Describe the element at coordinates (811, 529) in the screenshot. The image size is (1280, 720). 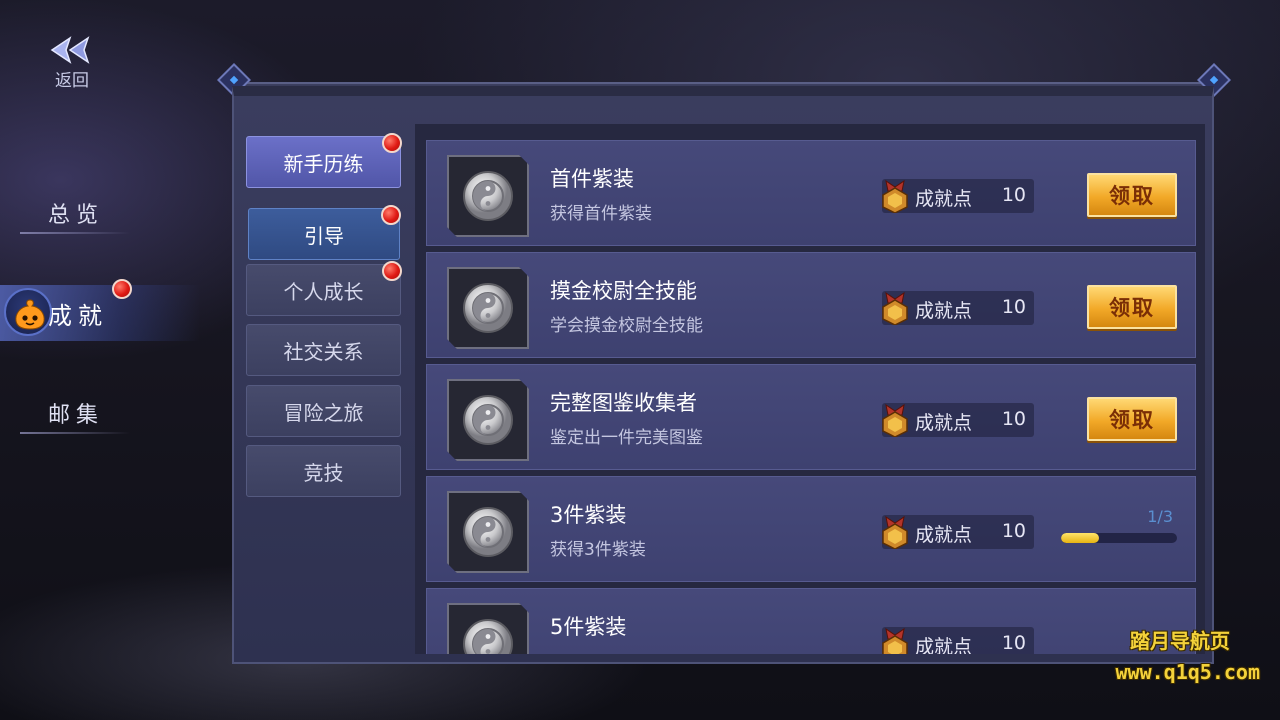
I see `achievement-row: 3件紫装获得3件紫装 成就点 10 1/3` at that location.